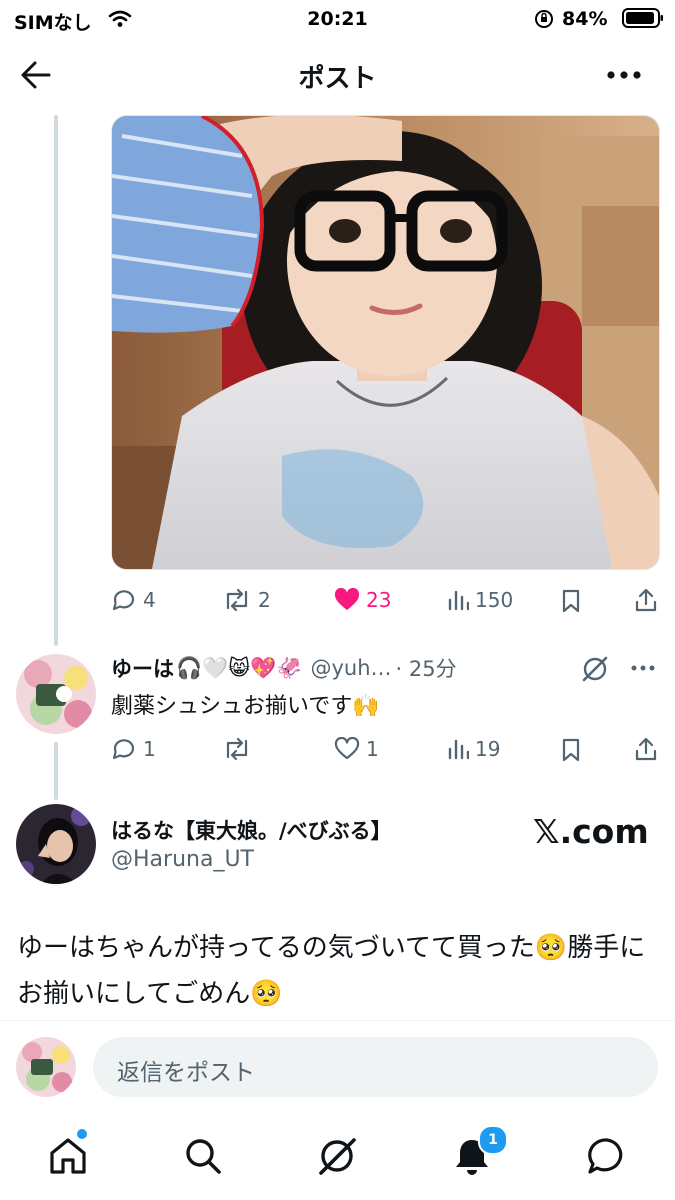  I want to click on nav-search, so click(203, 1156).